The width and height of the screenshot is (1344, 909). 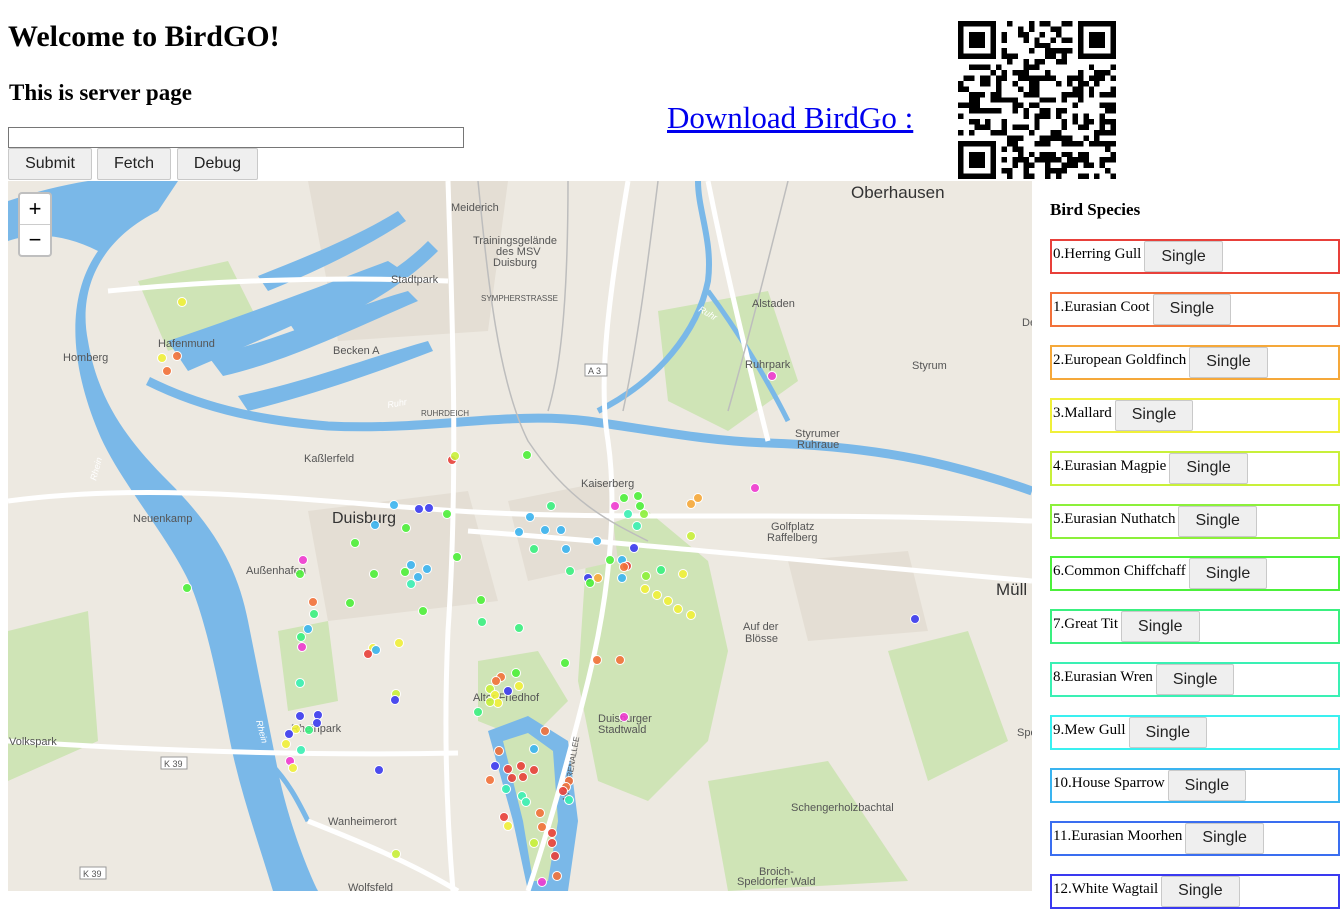 What do you see at coordinates (790, 118) in the screenshot?
I see `download-link: Download BirdGo :` at bounding box center [790, 118].